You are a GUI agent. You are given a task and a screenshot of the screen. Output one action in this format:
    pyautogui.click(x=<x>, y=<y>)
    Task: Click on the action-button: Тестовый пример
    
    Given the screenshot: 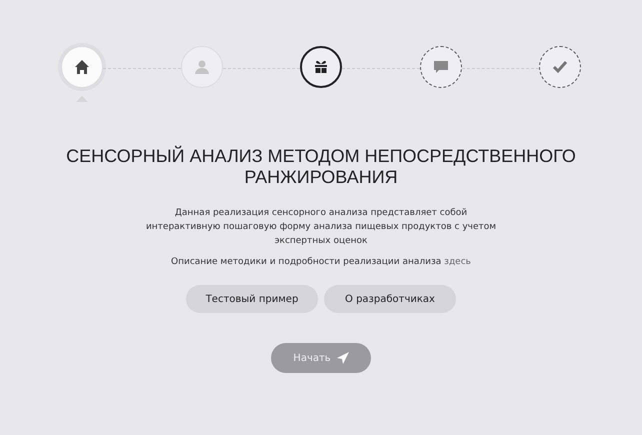 What is the action you would take?
    pyautogui.click(x=252, y=299)
    